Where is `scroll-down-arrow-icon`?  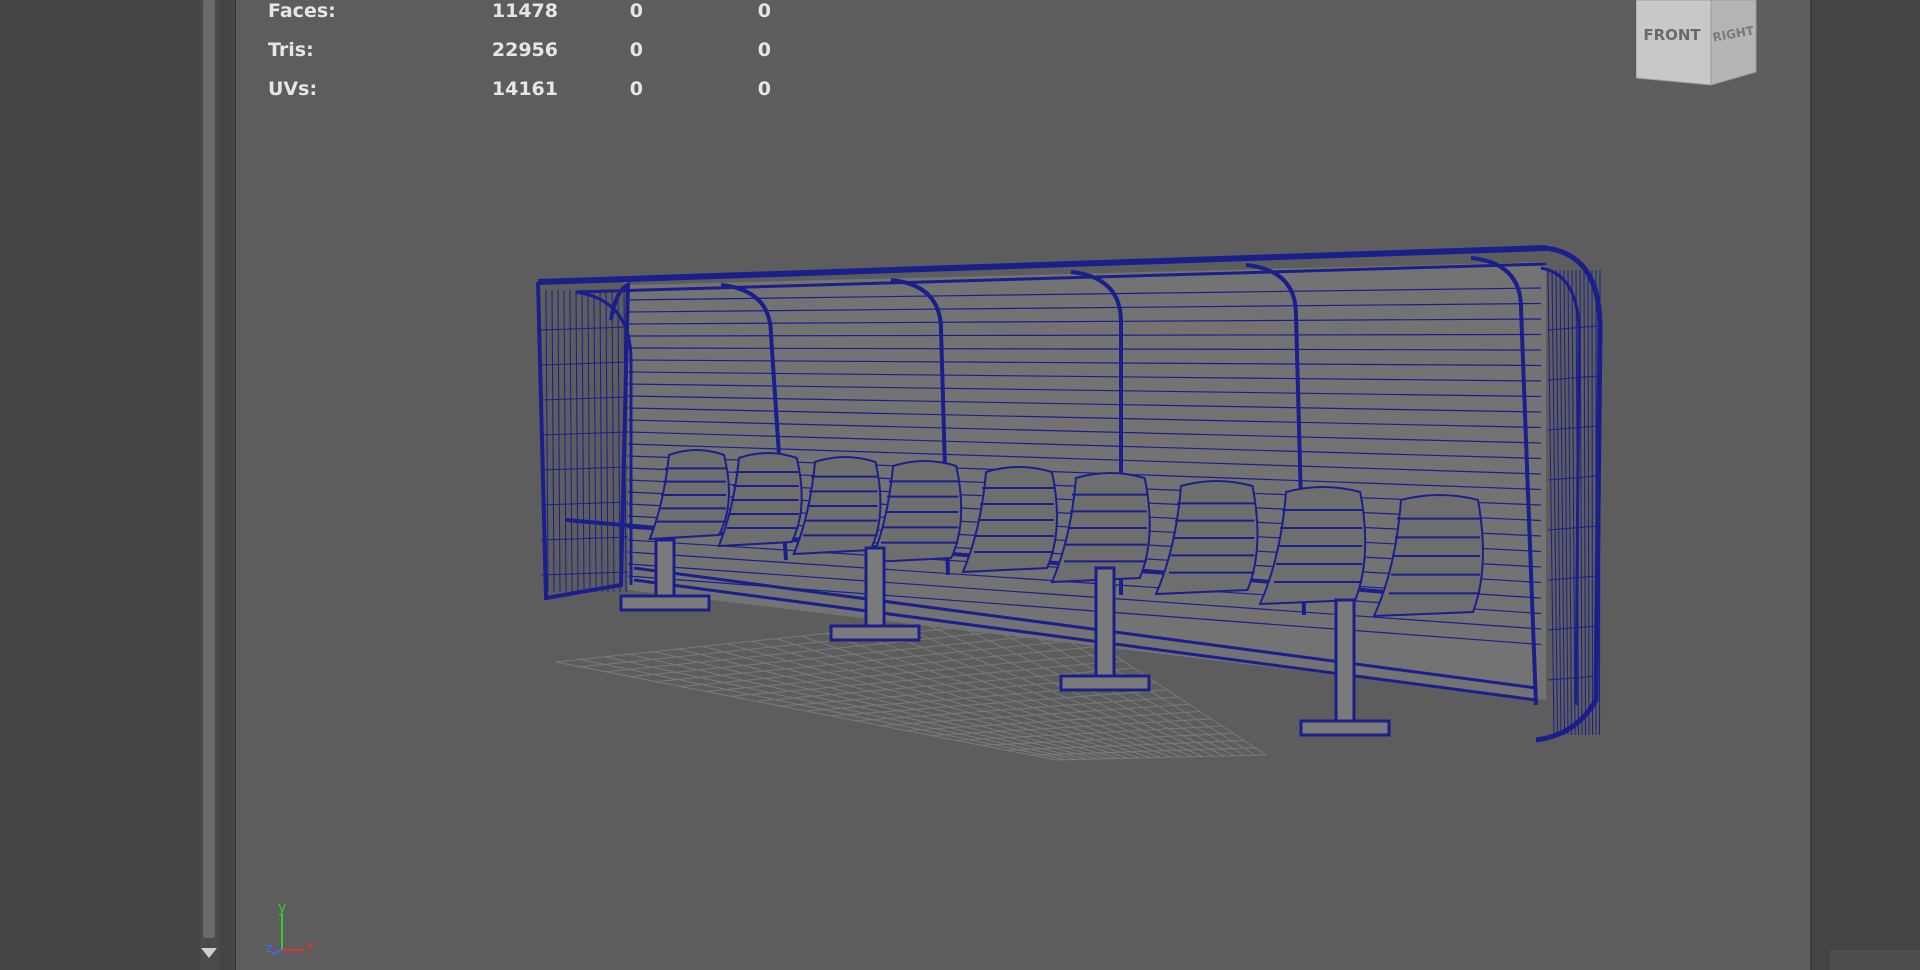
scroll-down-arrow-icon is located at coordinates (209, 953).